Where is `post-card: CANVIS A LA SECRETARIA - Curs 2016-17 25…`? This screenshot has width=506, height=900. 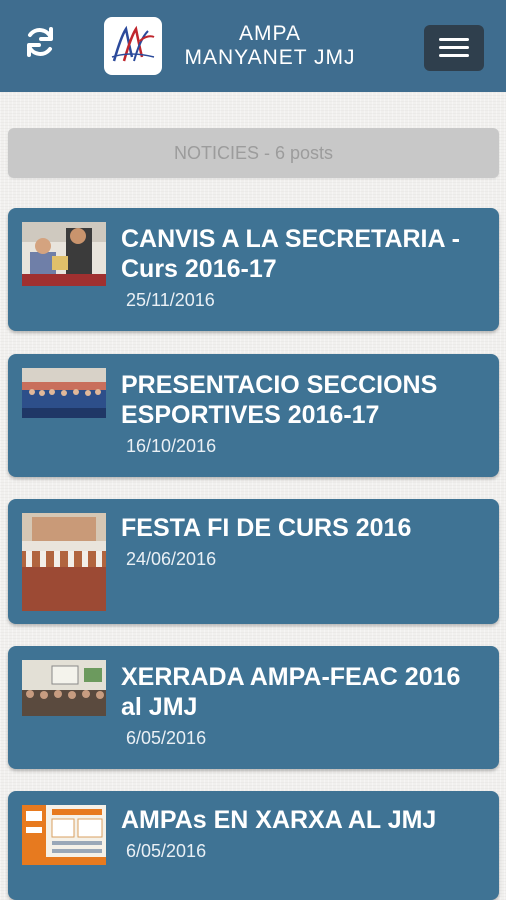
post-card: CANVIS A LA SECRETARIA - Curs 2016-17 25… is located at coordinates (253, 269).